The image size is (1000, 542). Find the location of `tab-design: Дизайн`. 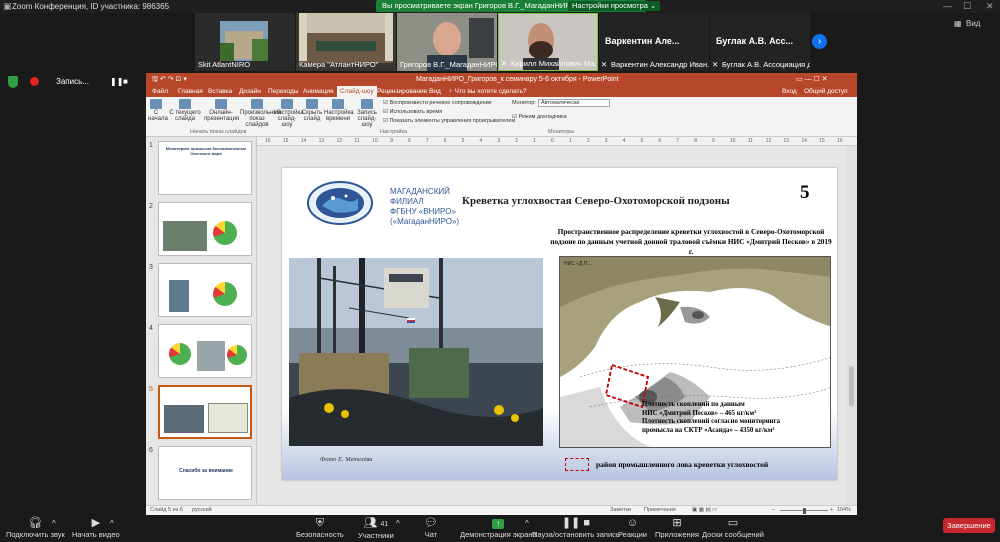

tab-design: Дизайн is located at coordinates (250, 91).